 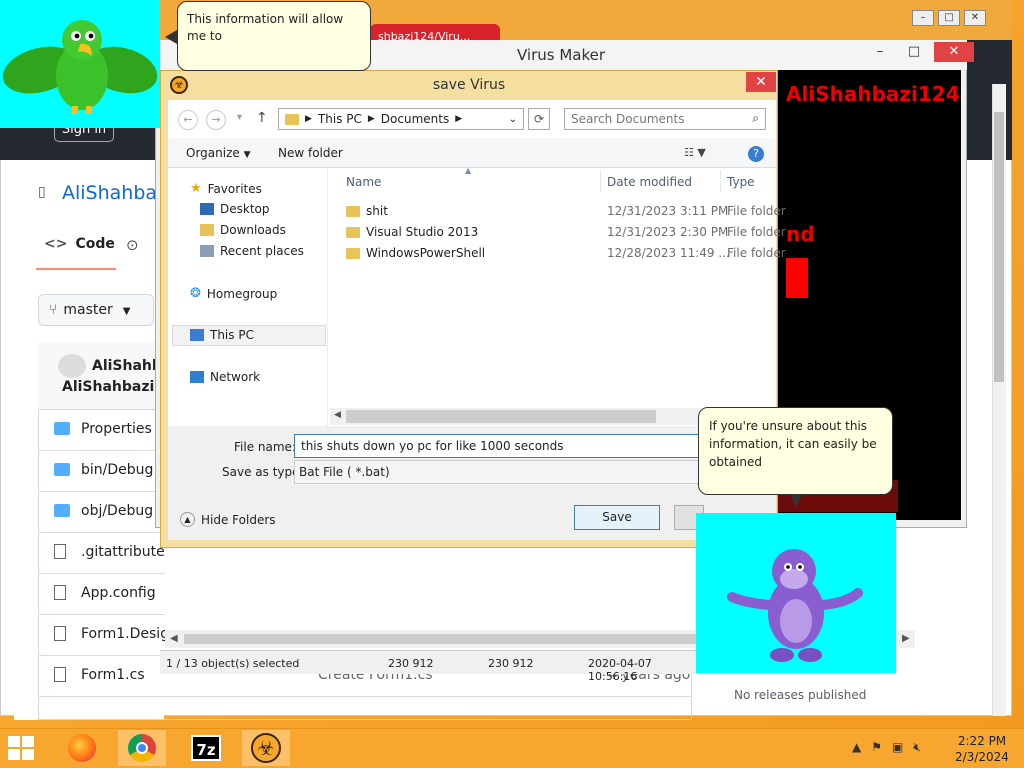 I want to click on windows-logo-pane, so click(x=14, y=741).